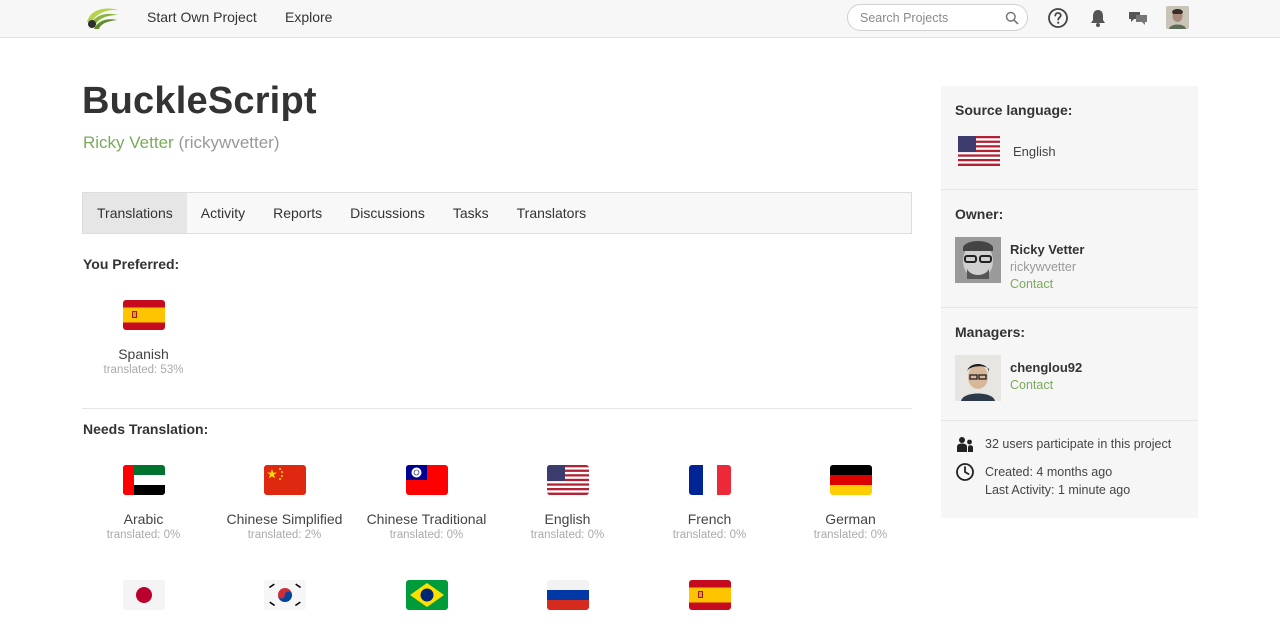  Describe the element at coordinates (387, 213) in the screenshot. I see `tab-discussions: Discussions` at that location.